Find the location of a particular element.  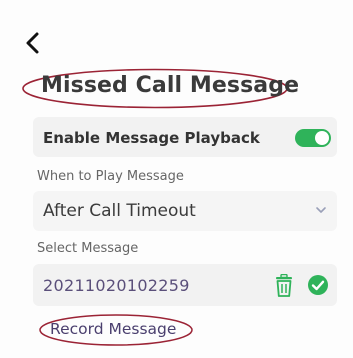

enable-playback-label: Enable Message Playback is located at coordinates (151, 138).